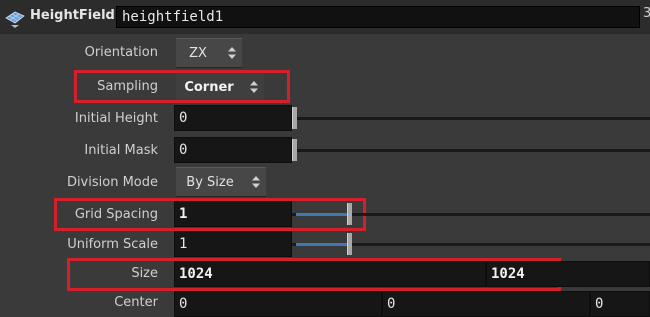 Image resolution: width=650 pixels, height=317 pixels. What do you see at coordinates (233, 118) in the screenshot?
I see `initial-height-field: 0` at bounding box center [233, 118].